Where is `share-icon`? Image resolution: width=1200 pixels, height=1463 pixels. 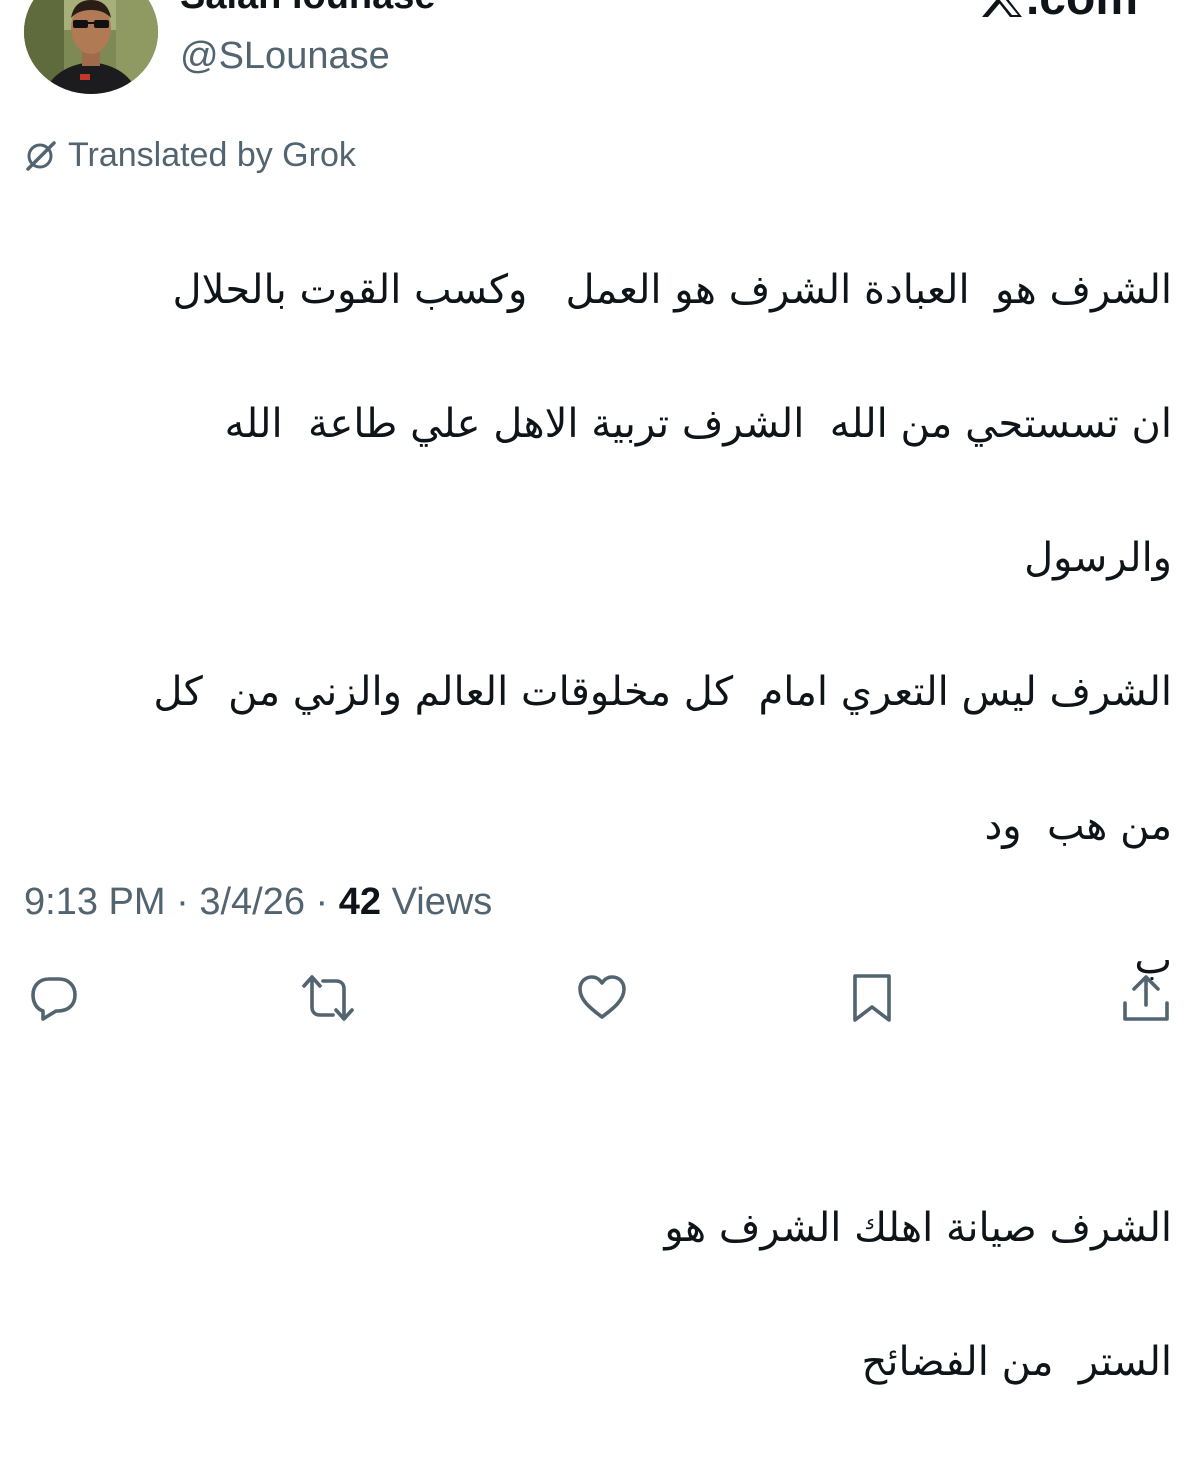
share-icon is located at coordinates (1146, 998).